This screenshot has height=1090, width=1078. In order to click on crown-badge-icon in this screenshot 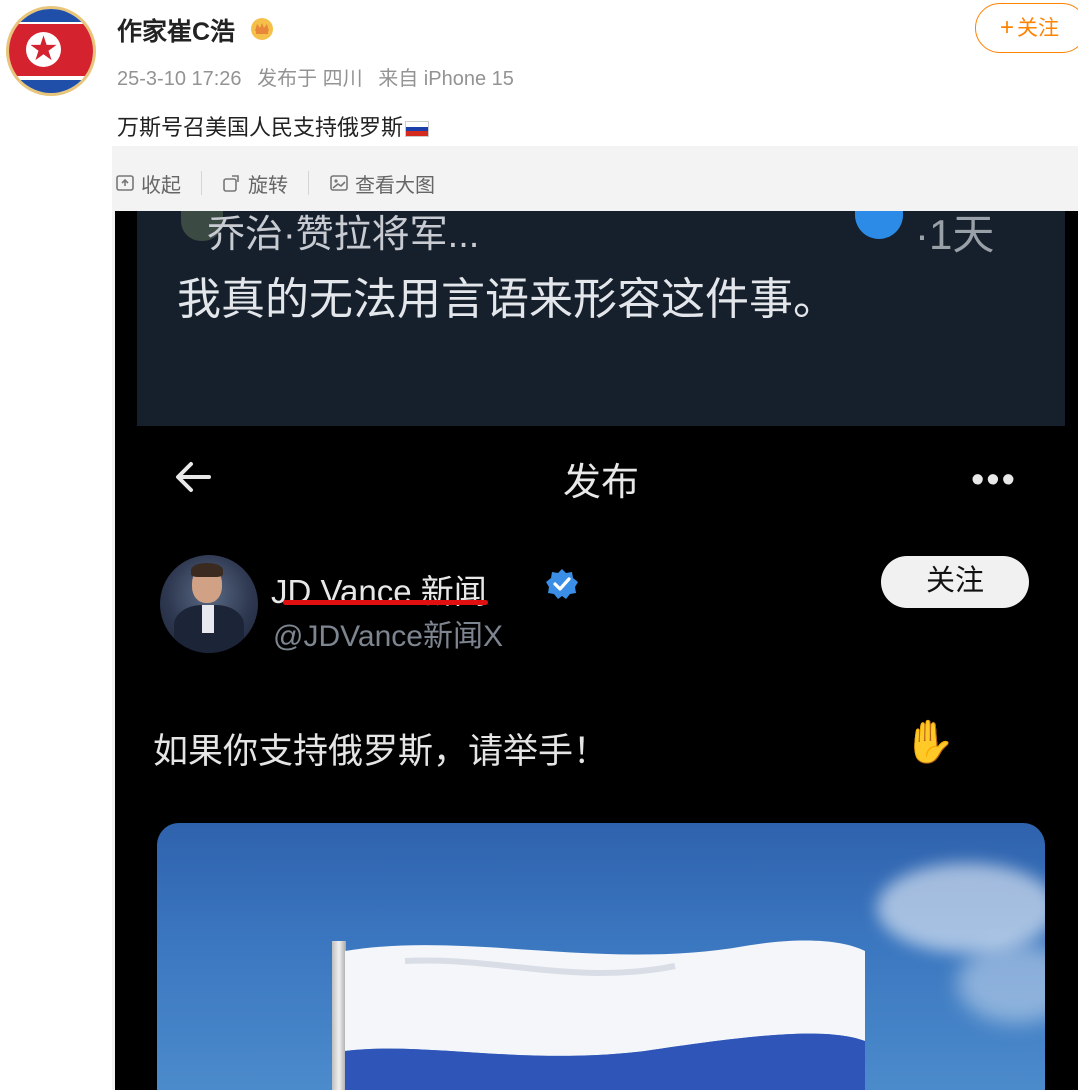, I will do `click(262, 29)`.